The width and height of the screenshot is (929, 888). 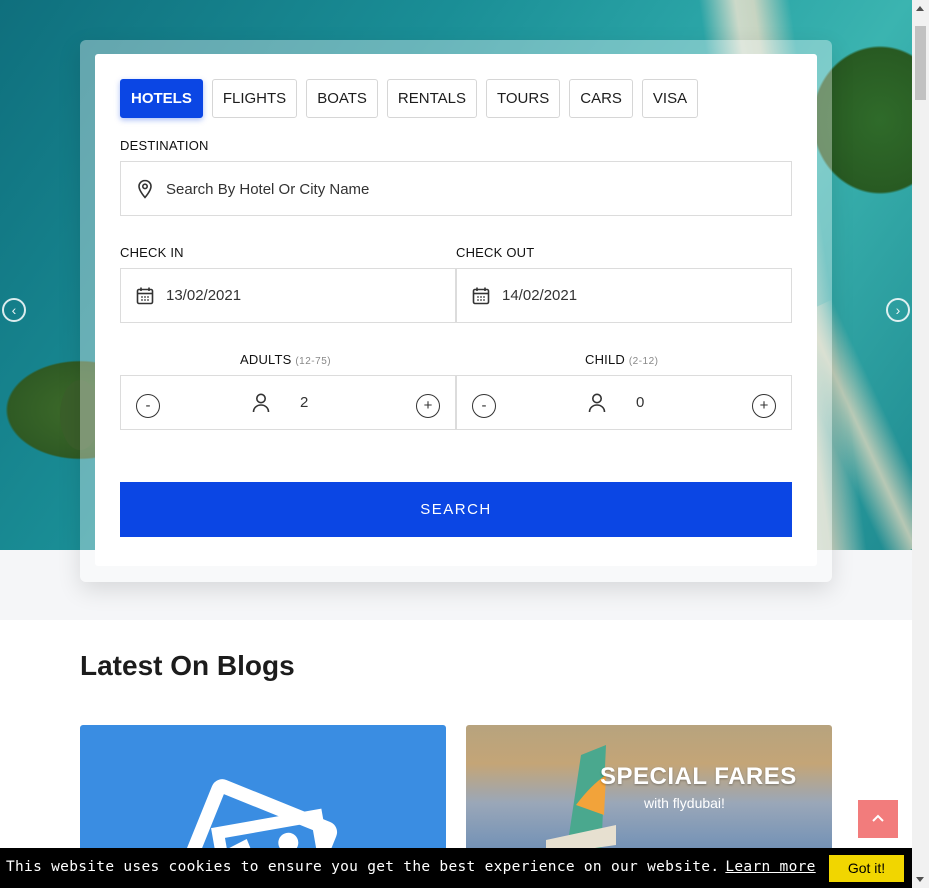 I want to click on child-stepper: - 0 +, so click(x=624, y=402).